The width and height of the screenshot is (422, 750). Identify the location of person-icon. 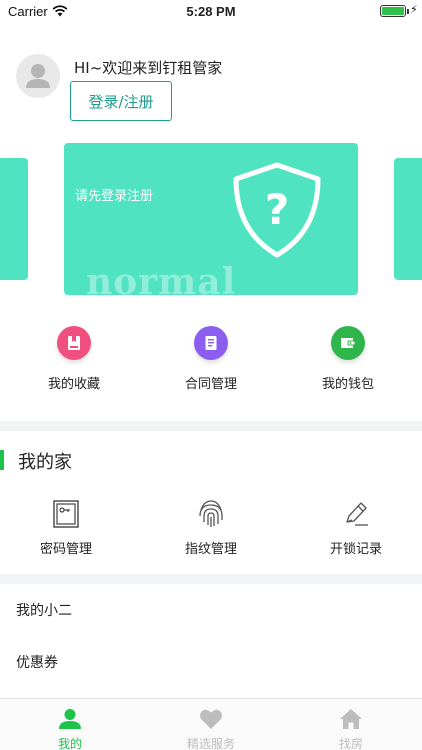
(70, 719).